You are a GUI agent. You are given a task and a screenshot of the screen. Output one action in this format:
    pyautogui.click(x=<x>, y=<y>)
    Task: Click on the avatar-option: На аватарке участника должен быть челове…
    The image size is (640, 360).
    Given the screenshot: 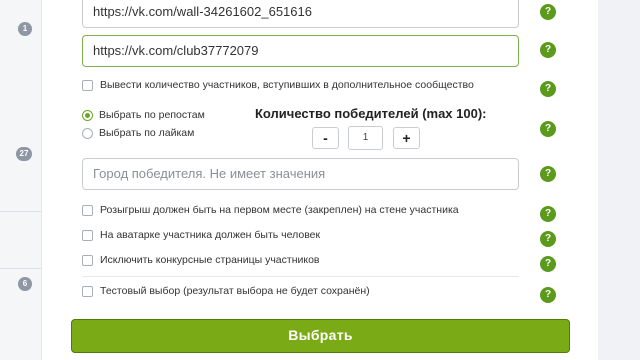 What is the action you would take?
    pyautogui.click(x=201, y=235)
    